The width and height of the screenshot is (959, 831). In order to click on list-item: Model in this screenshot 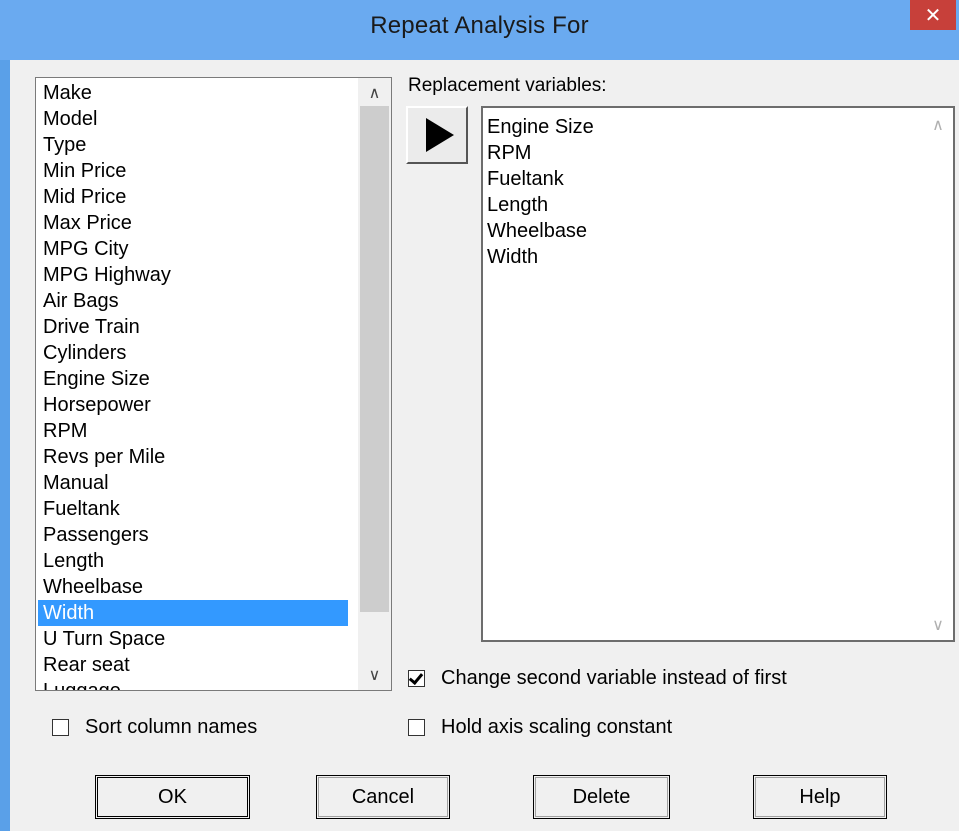, I will do `click(193, 119)`.